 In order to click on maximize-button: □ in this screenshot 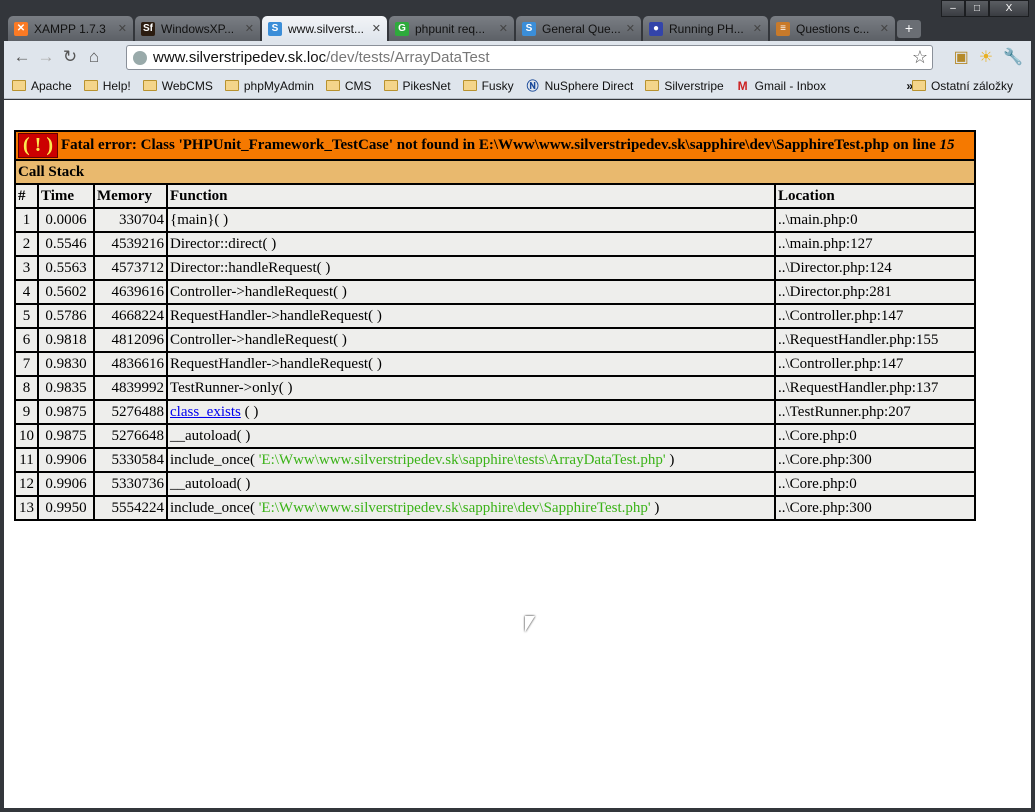, I will do `click(977, 8)`.